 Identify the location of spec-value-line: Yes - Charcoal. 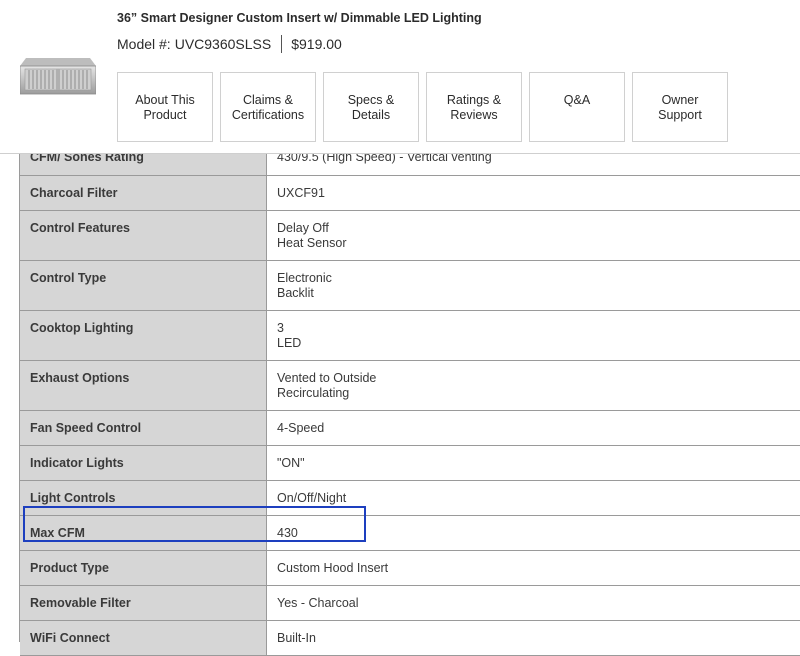
(318, 603).